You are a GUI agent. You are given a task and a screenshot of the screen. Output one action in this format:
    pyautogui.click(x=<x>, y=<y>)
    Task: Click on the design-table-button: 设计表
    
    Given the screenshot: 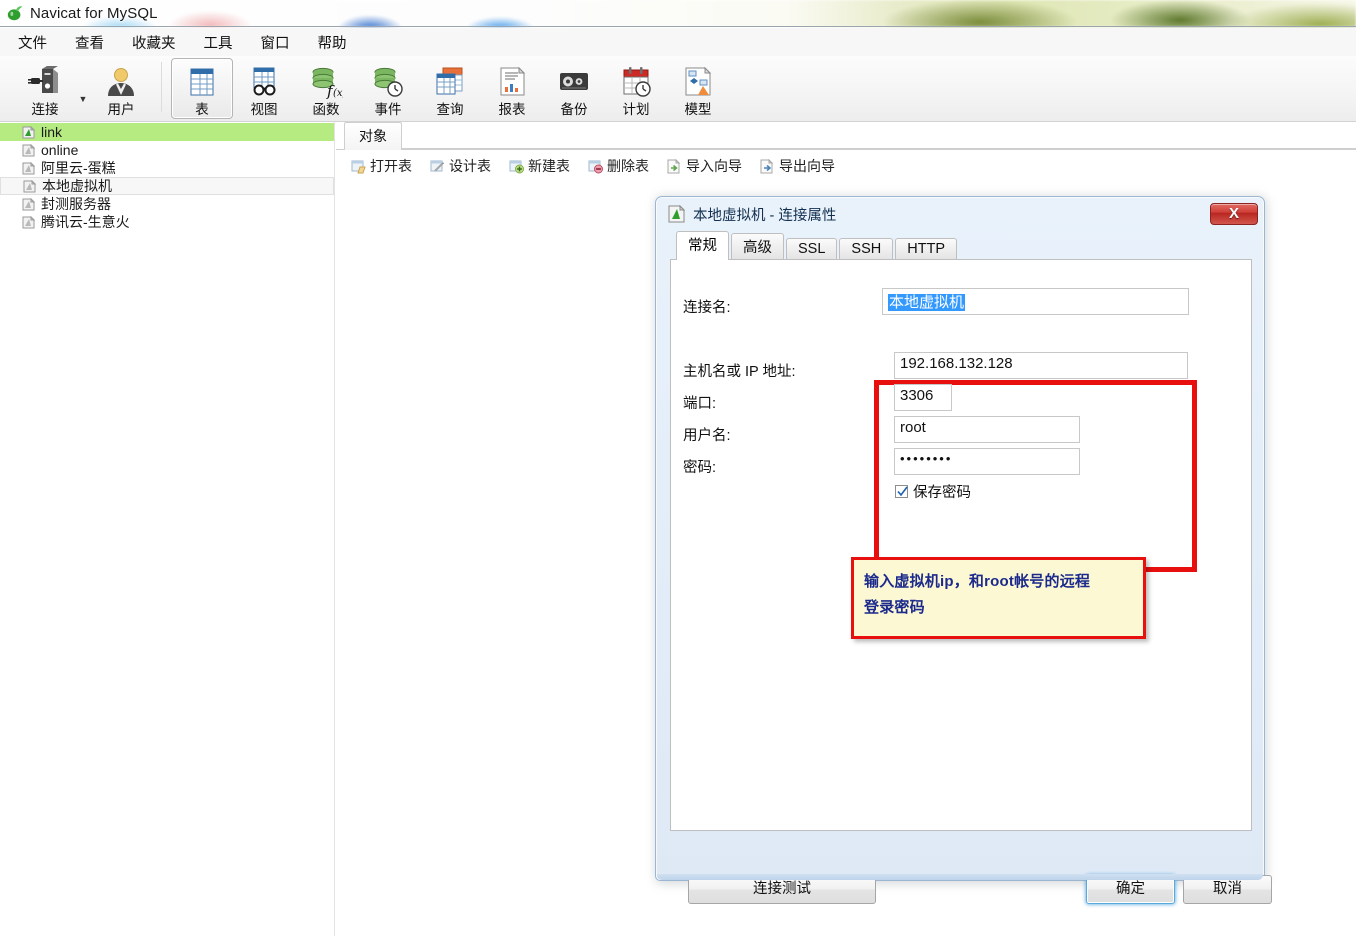 What is the action you would take?
    pyautogui.click(x=460, y=166)
    